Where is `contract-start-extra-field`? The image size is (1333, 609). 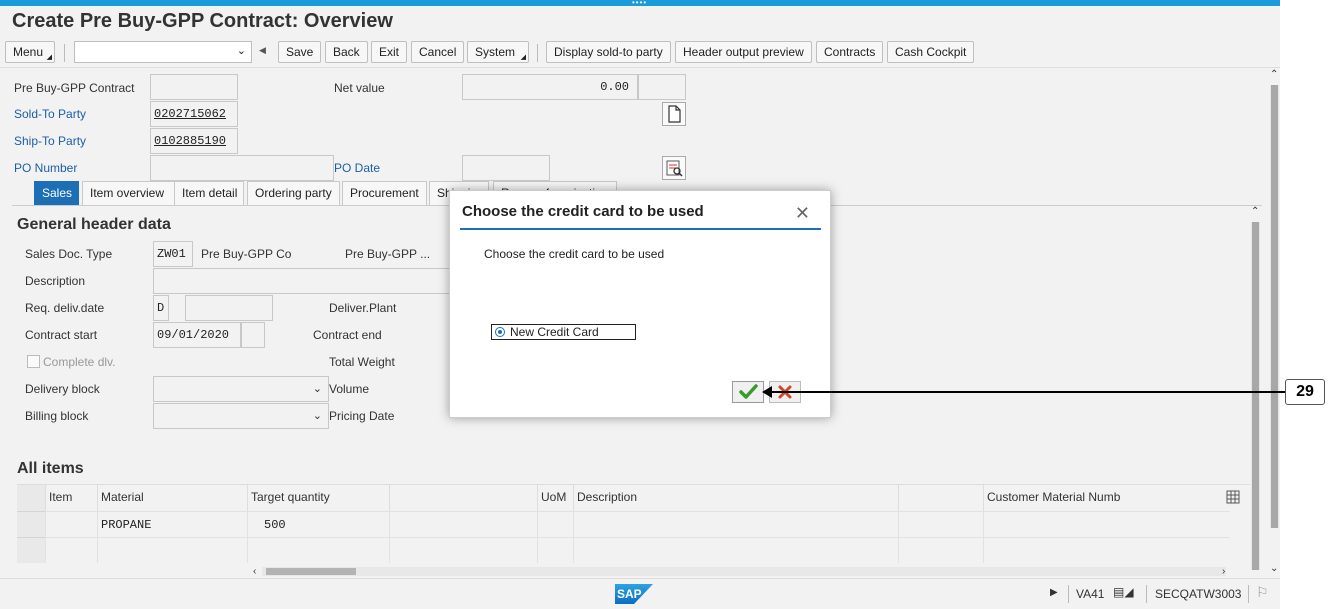
contract-start-extra-field is located at coordinates (253, 335).